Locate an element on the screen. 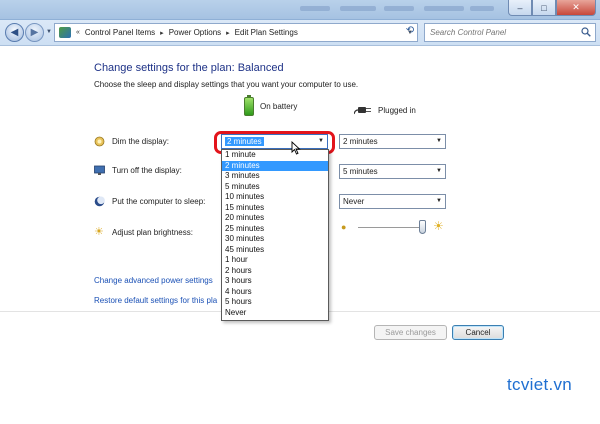  sleep-row: Put the computer to sleep: is located at coordinates (149, 201).